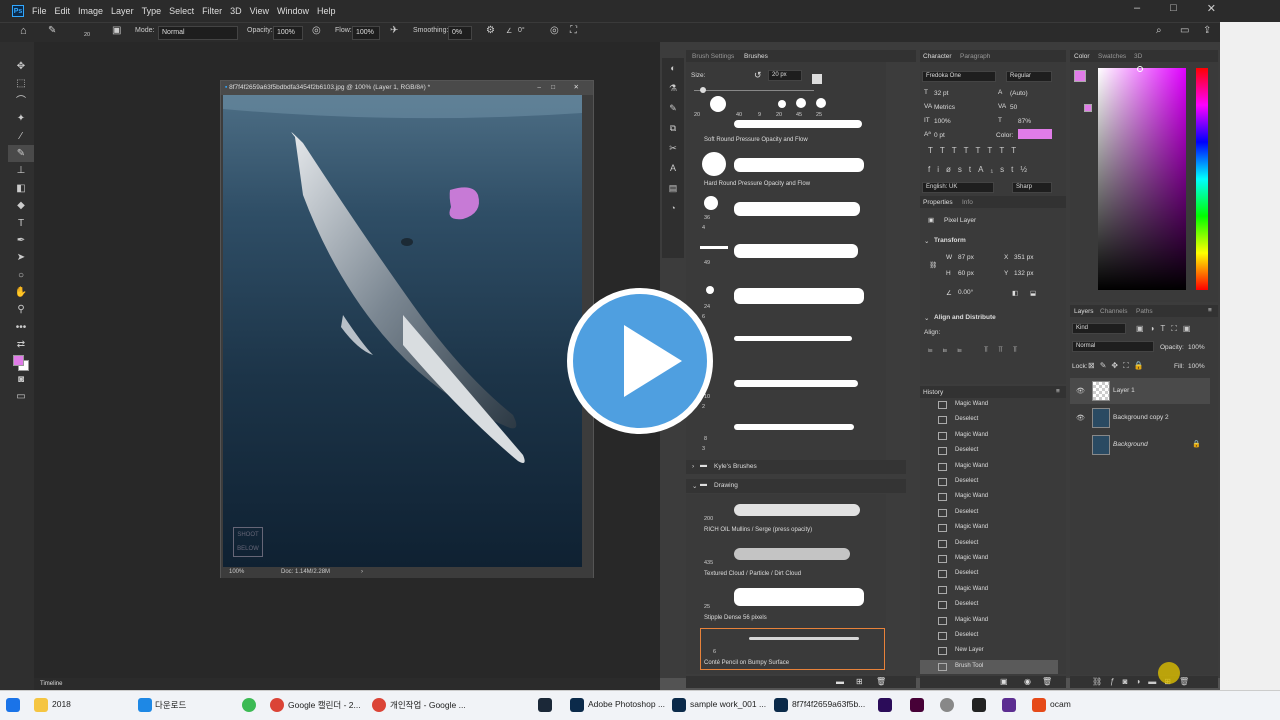 The width and height of the screenshot is (1280, 720). Describe the element at coordinates (539, 88) in the screenshot. I see `doc-minimize-icon: –` at that location.